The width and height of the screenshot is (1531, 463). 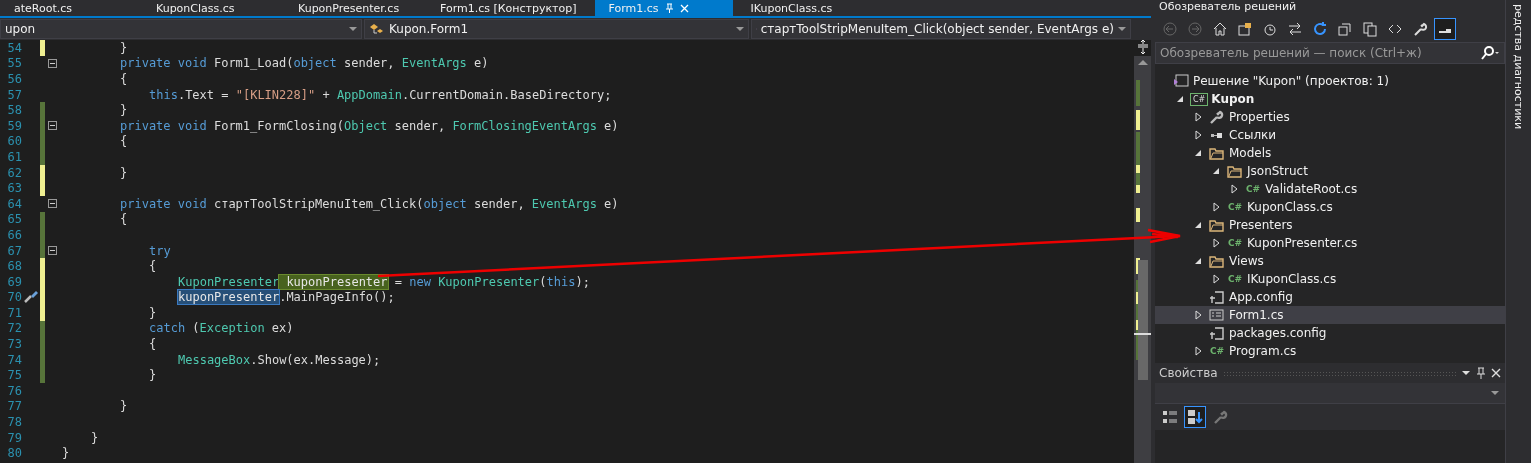 I want to click on line-number: 72, so click(x=14, y=328).